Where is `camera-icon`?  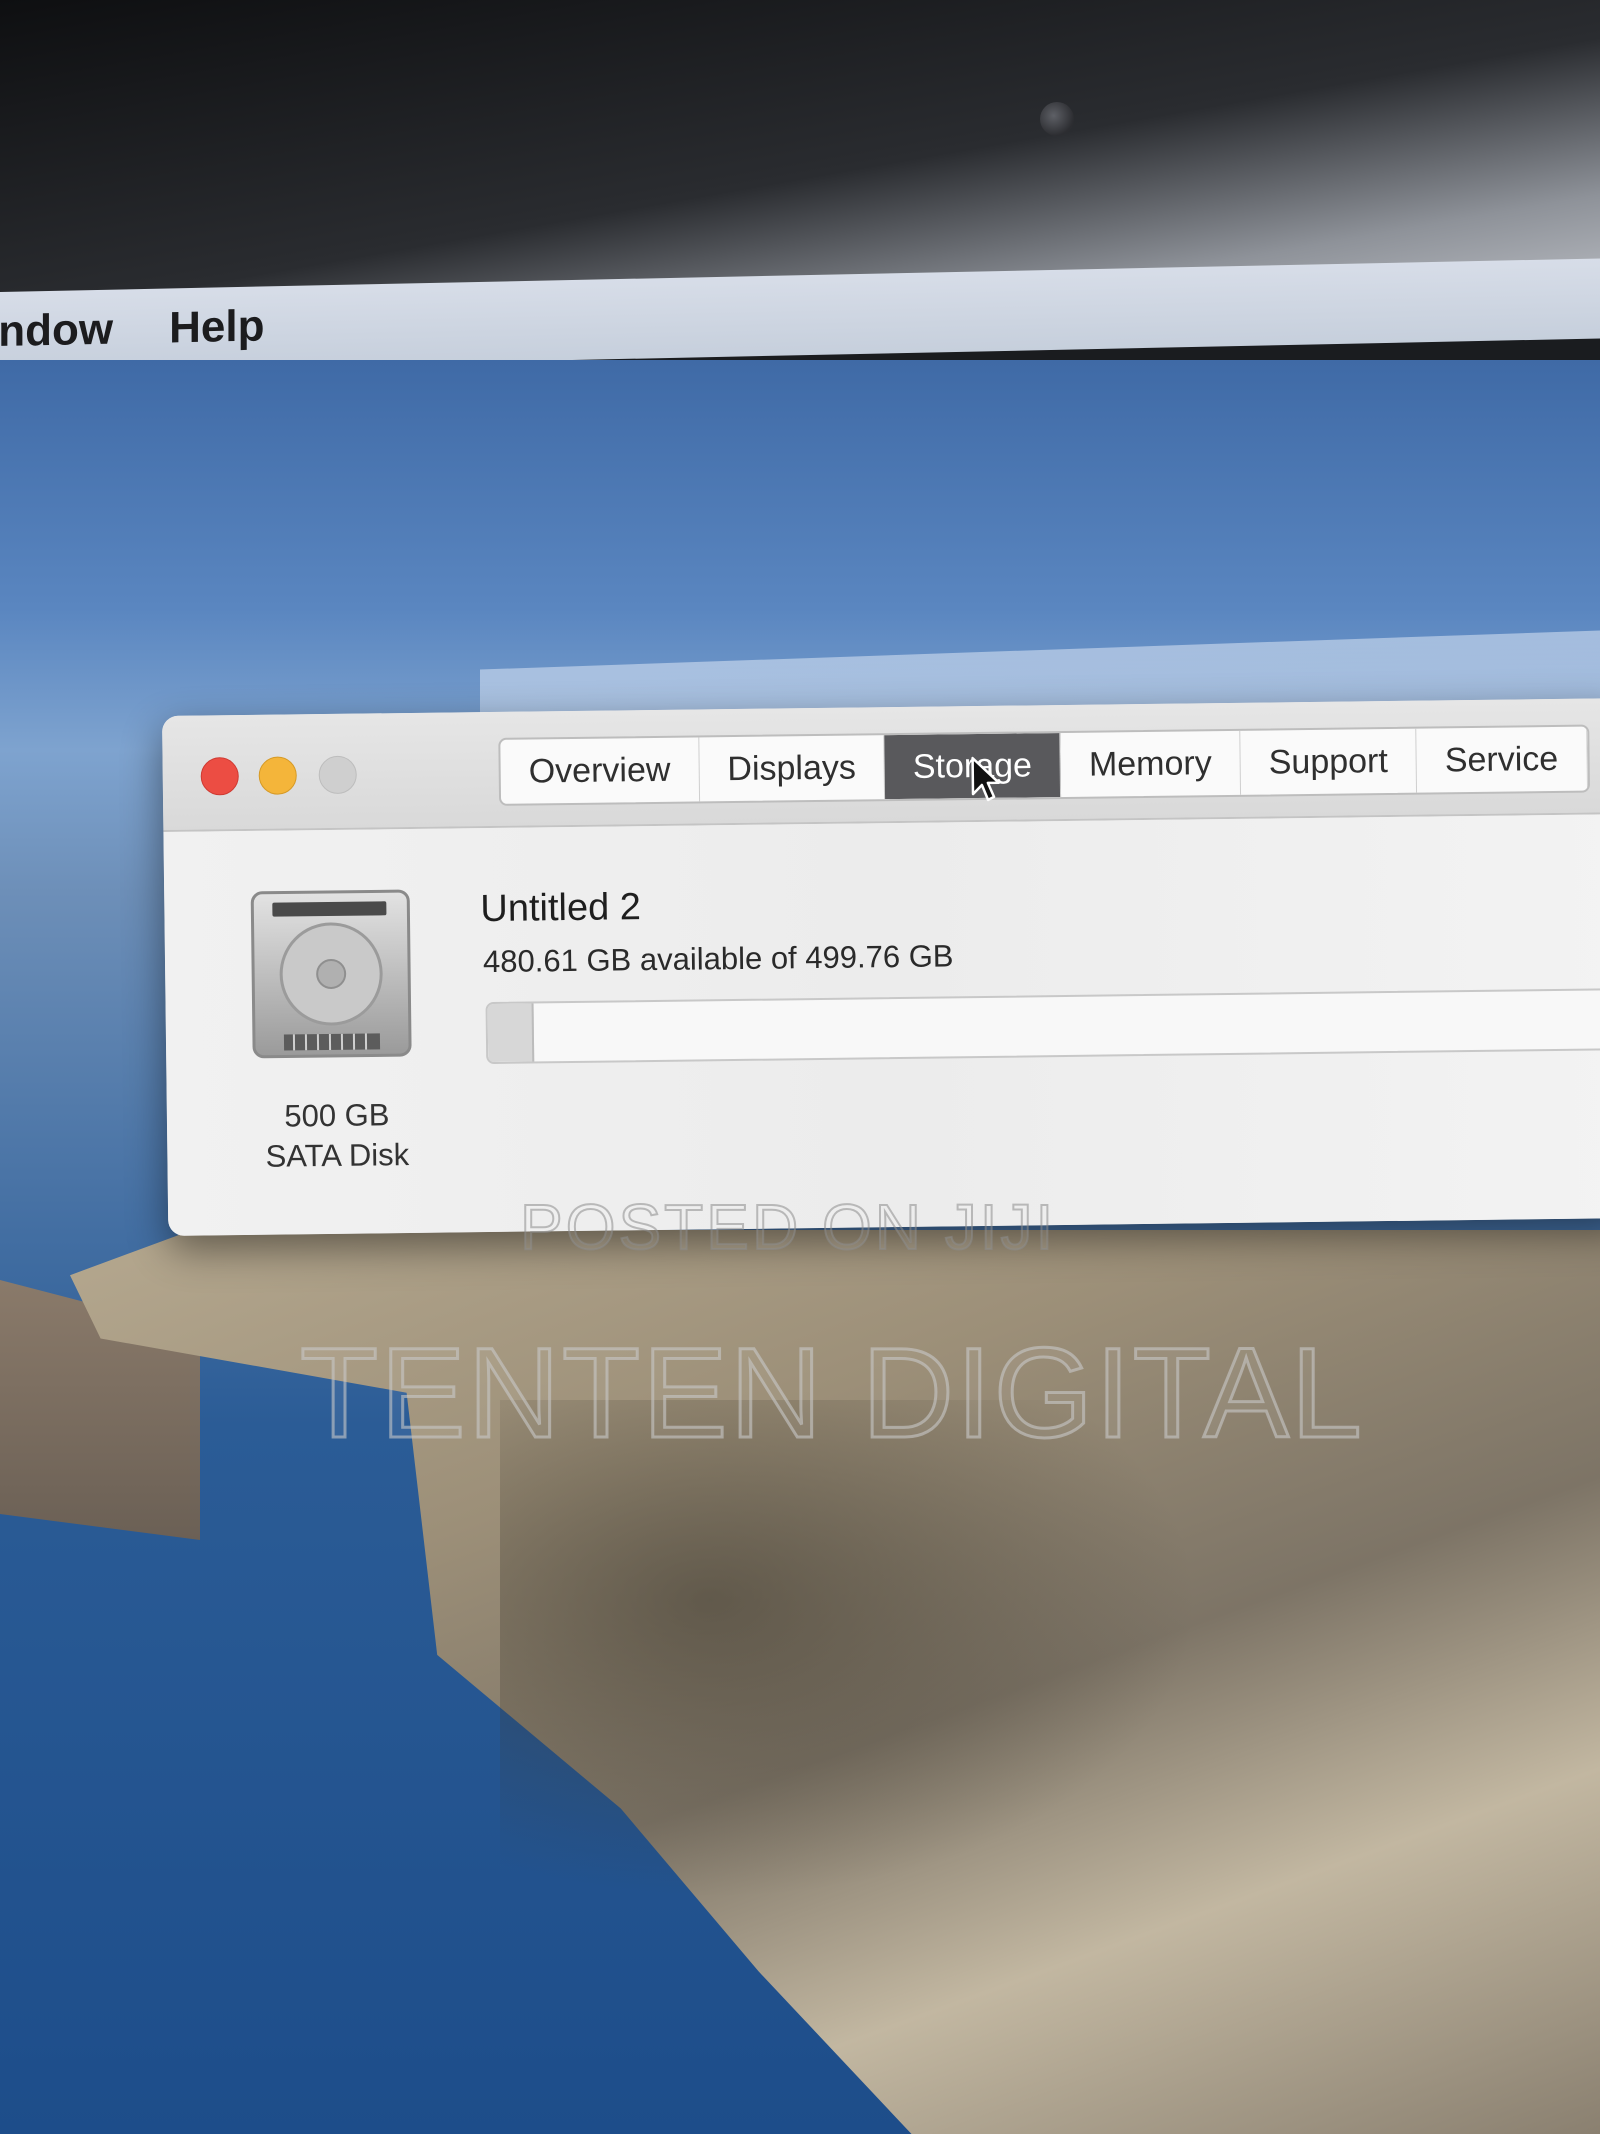 camera-icon is located at coordinates (1057, 119).